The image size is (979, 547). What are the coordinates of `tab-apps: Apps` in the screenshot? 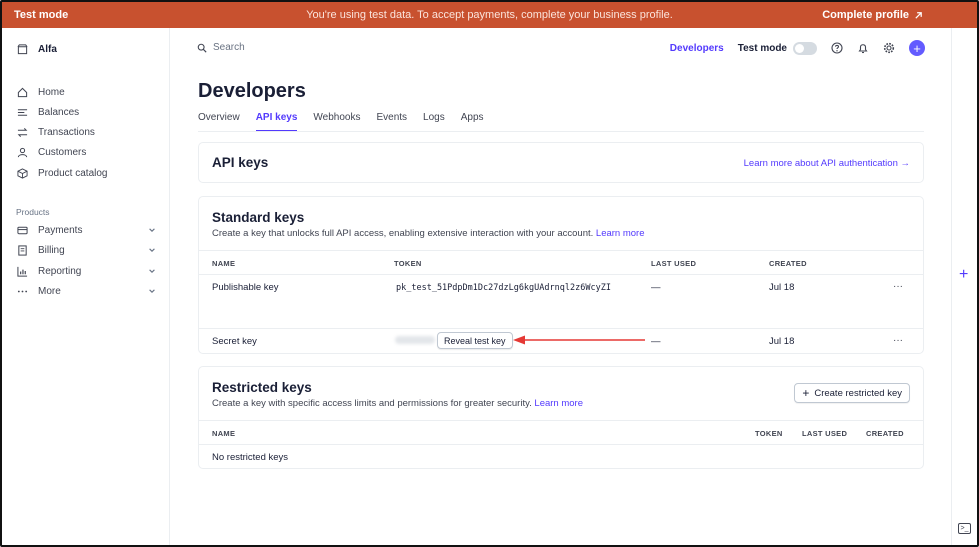 It's located at (472, 122).